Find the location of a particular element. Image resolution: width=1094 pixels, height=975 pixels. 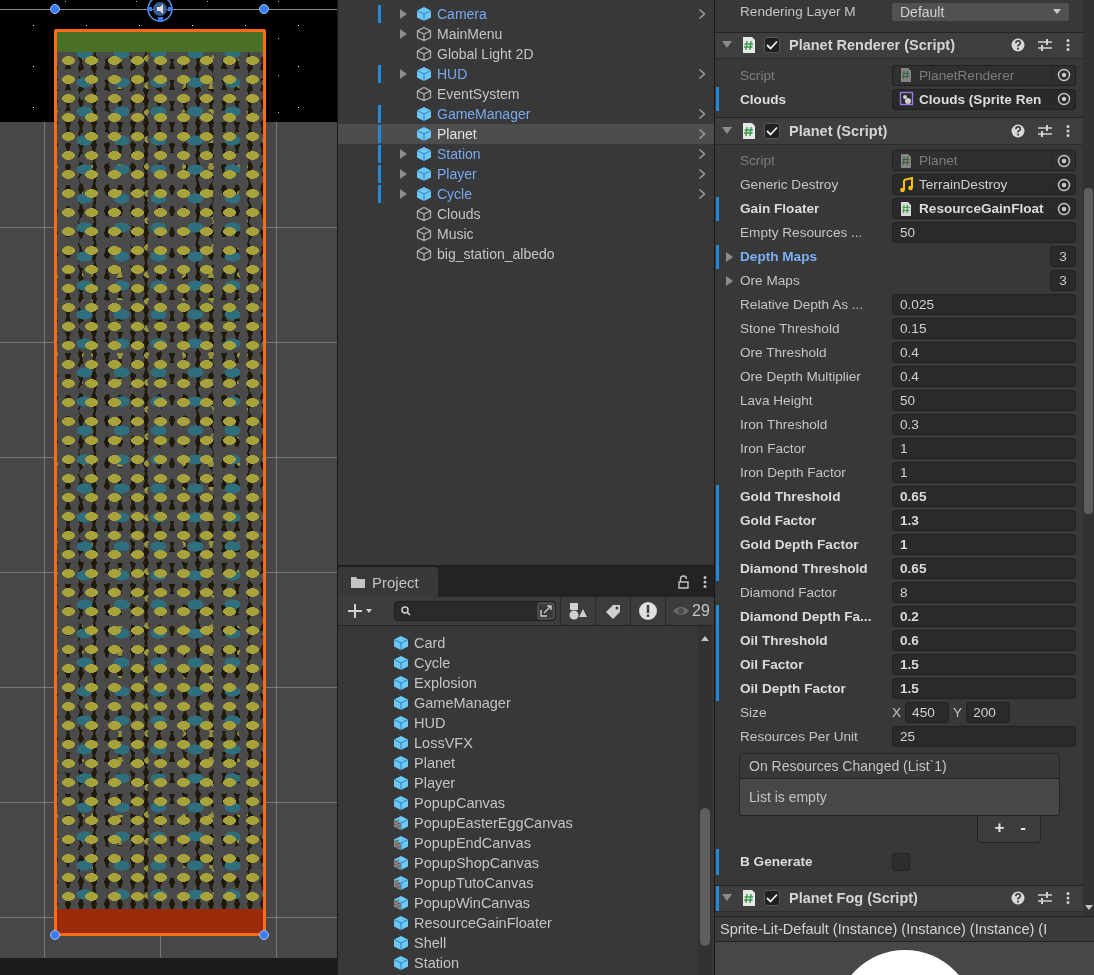

number-field: 1.3 is located at coordinates (984, 520).